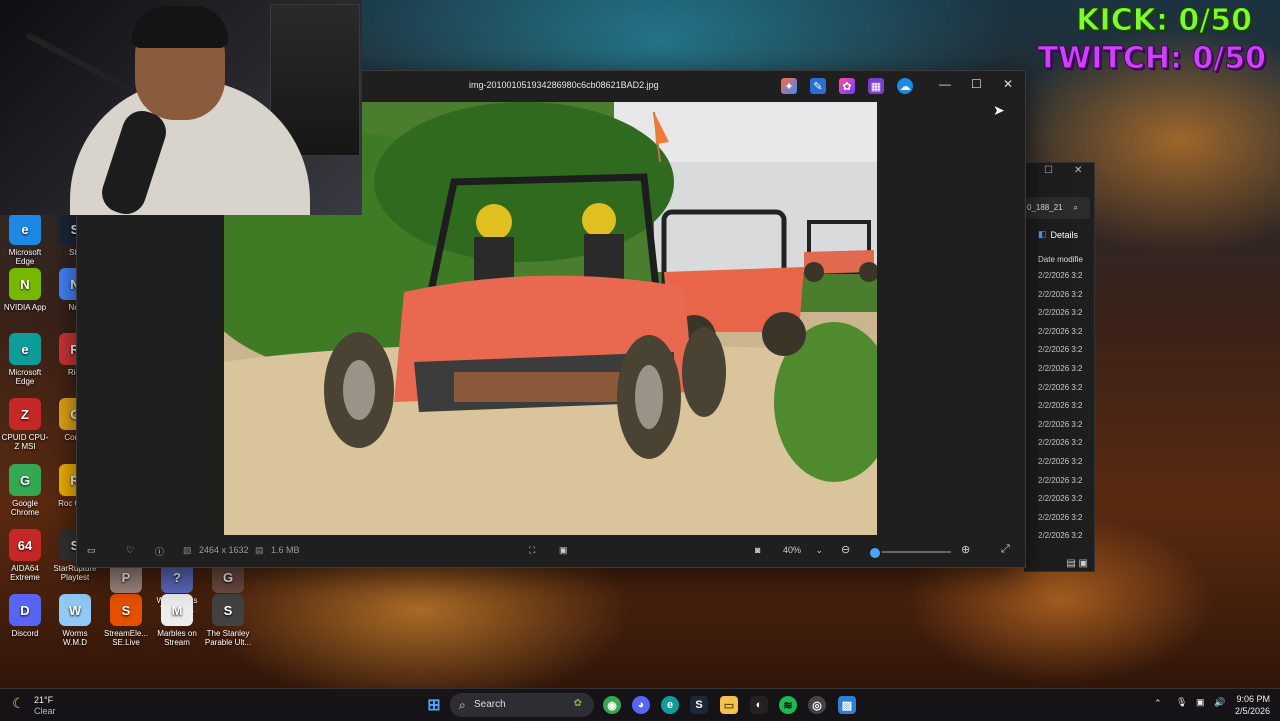 Image resolution: width=1280 pixels, height=721 pixels. I want to click on explorer-search-input: 0_188_21 ⌕, so click(1057, 208).